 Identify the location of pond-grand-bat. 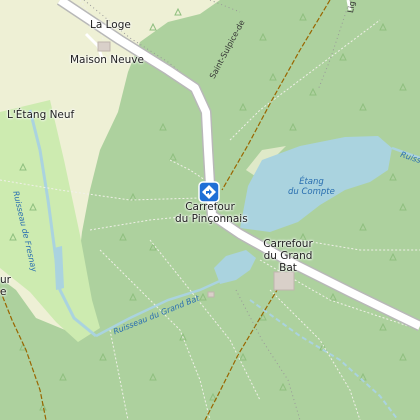
(235, 267).